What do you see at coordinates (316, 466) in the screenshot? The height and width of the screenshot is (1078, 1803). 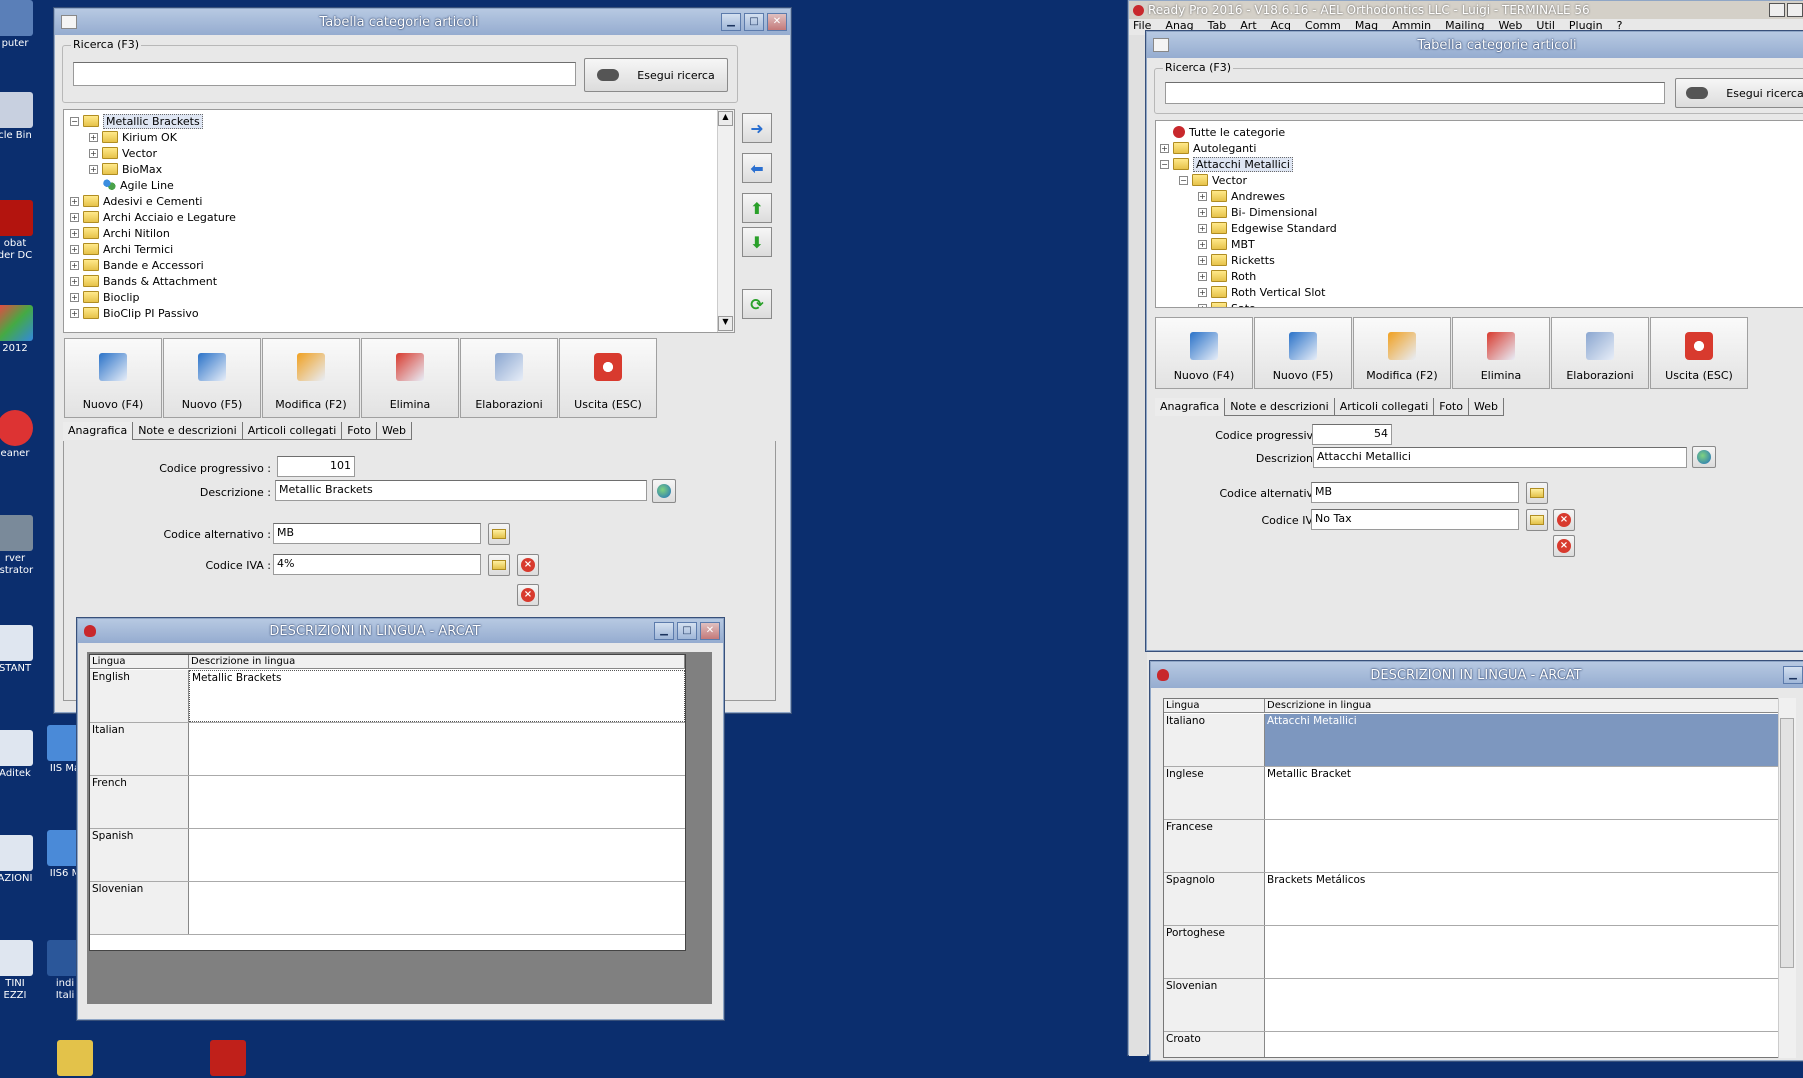 I see `codice-progressivo-field: 101` at bounding box center [316, 466].